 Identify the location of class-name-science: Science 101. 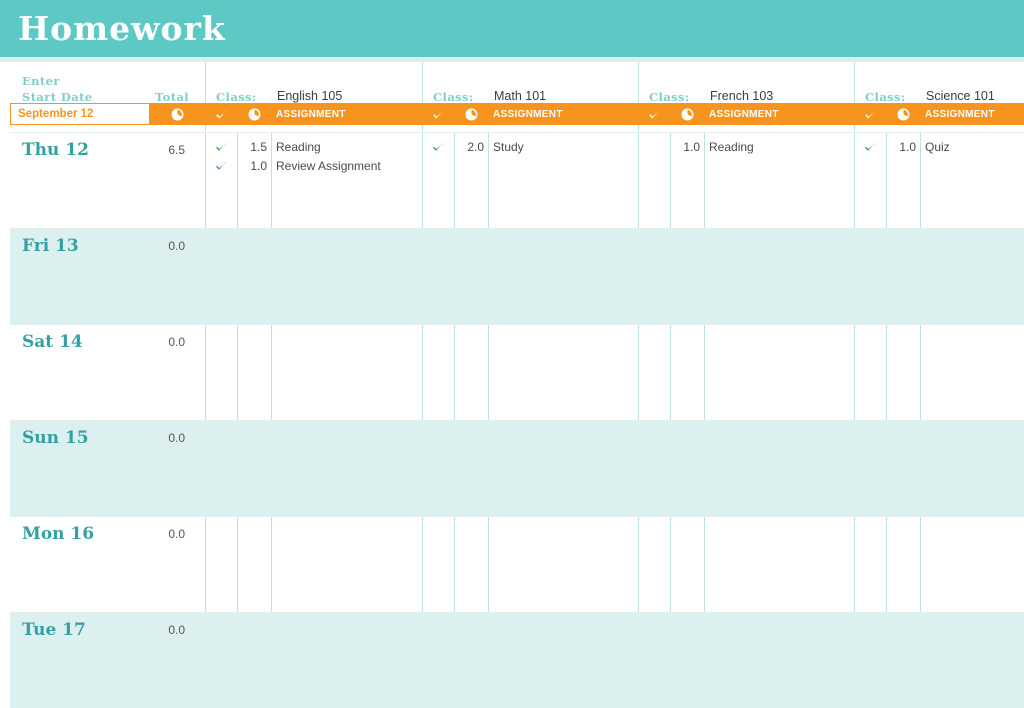
(960, 96).